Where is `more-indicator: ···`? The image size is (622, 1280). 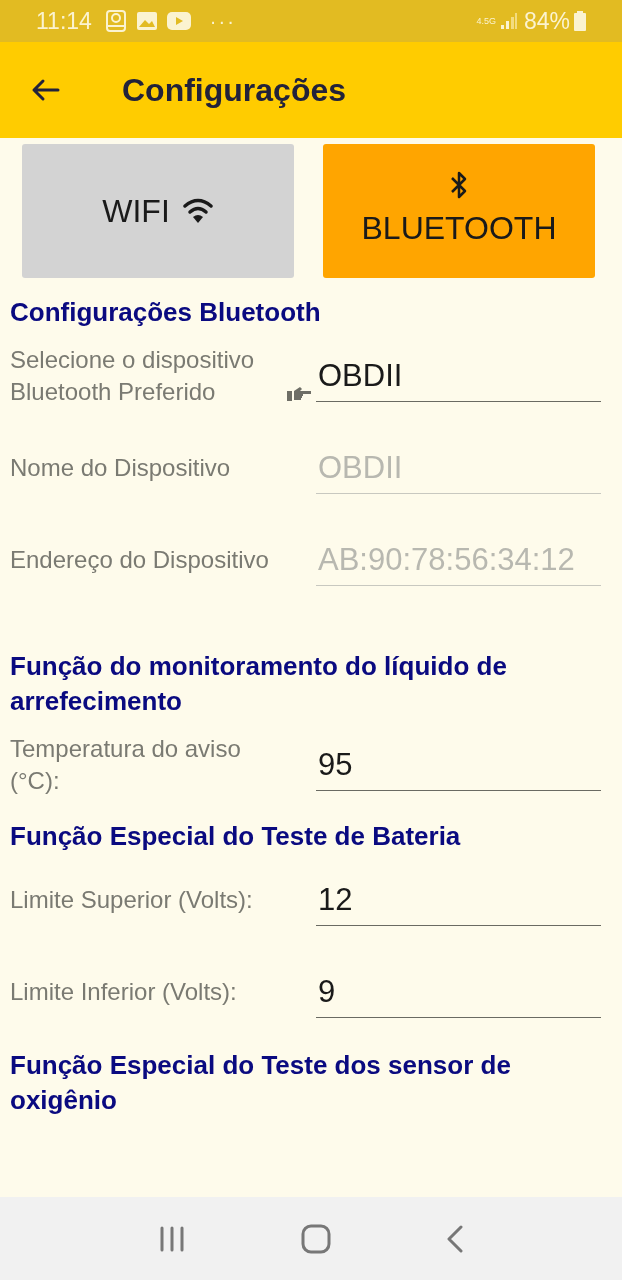 more-indicator: ··· is located at coordinates (222, 21).